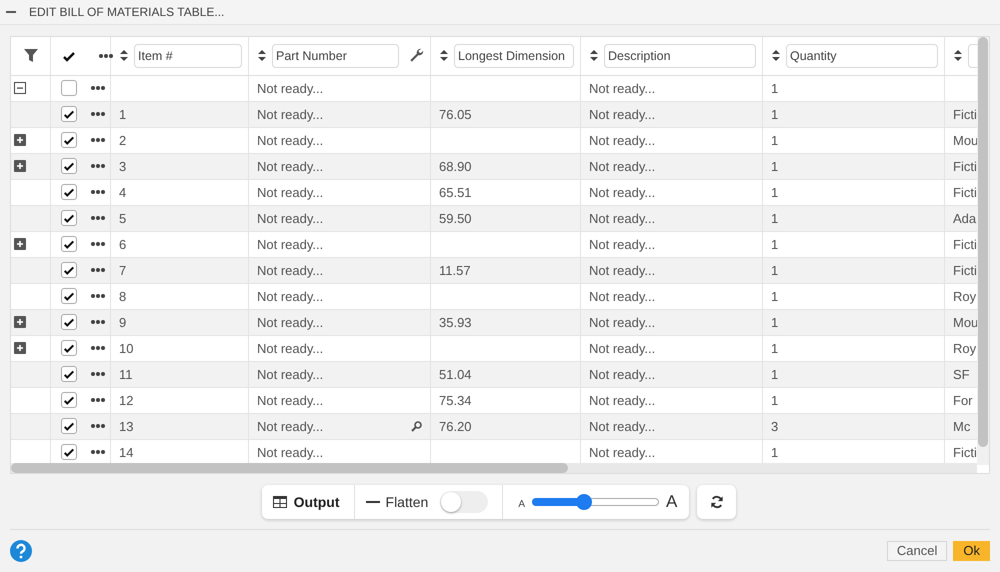  What do you see at coordinates (308, 502) in the screenshot?
I see `output-button: Output` at bounding box center [308, 502].